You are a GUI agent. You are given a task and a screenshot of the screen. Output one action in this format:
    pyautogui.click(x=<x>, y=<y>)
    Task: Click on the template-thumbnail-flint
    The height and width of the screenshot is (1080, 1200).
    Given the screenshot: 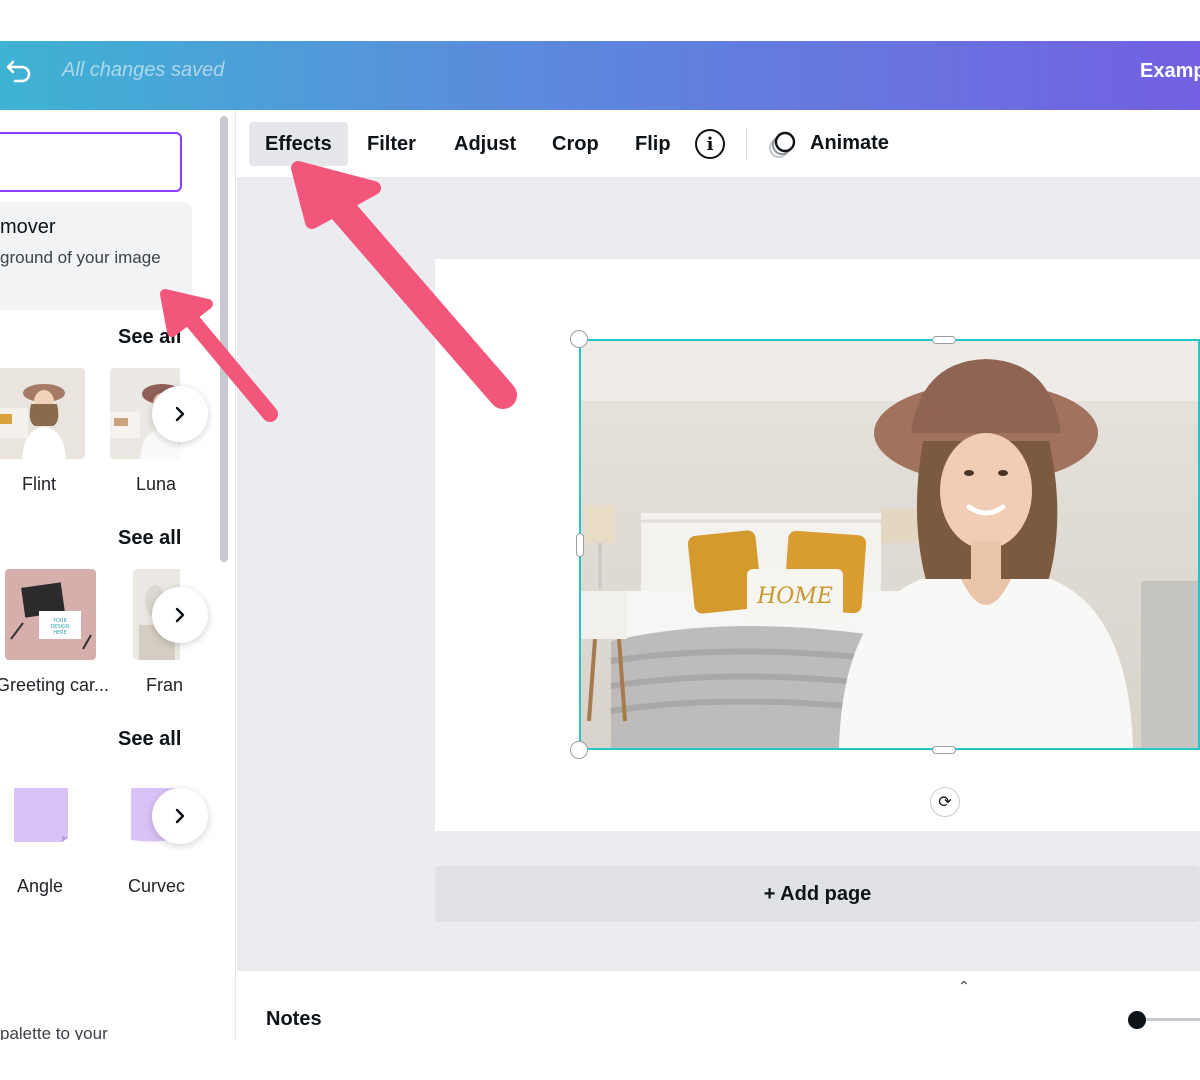 What is the action you would take?
    pyautogui.click(x=42, y=413)
    